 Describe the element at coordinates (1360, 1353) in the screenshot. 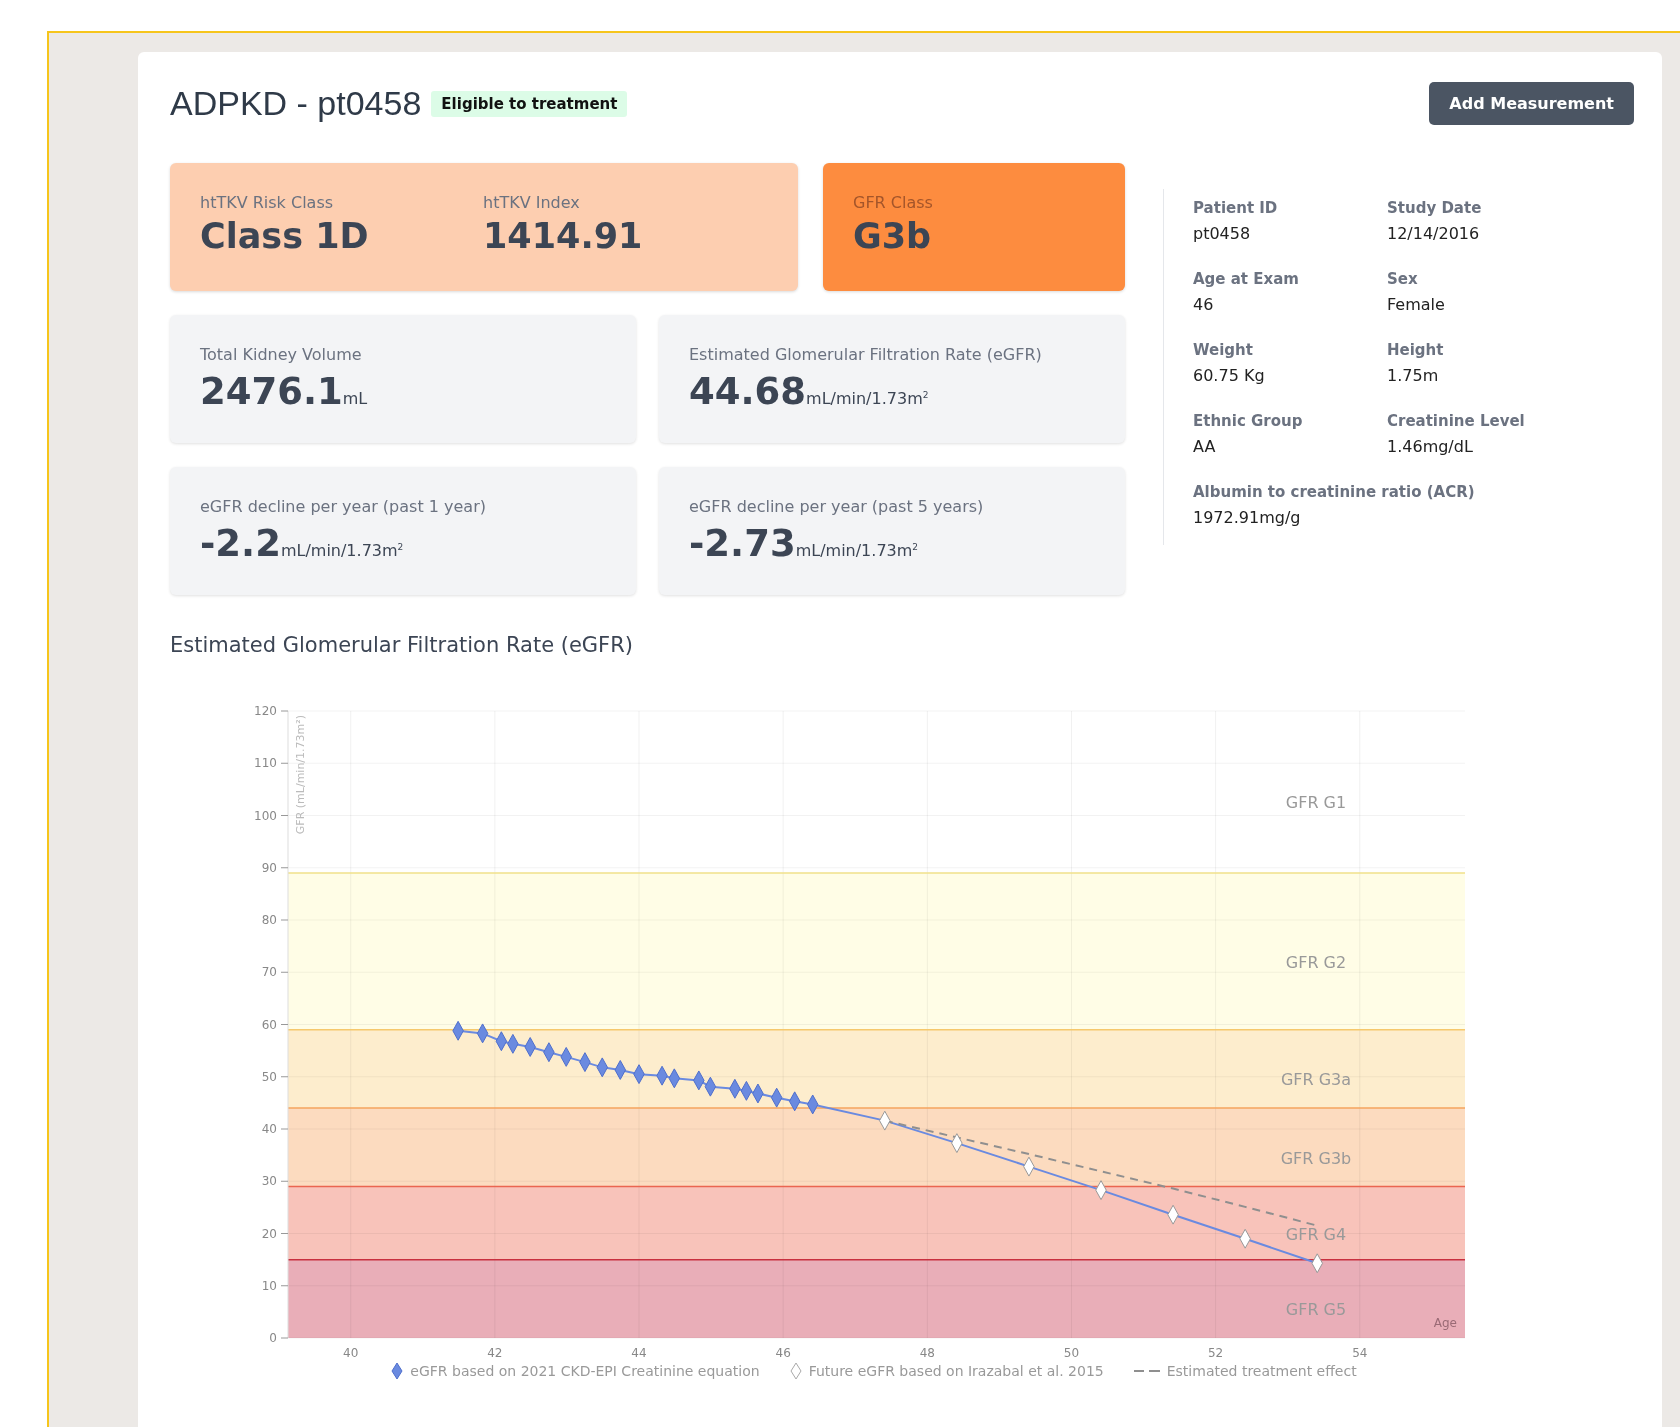

I see `axis-tick-label: 54` at that location.